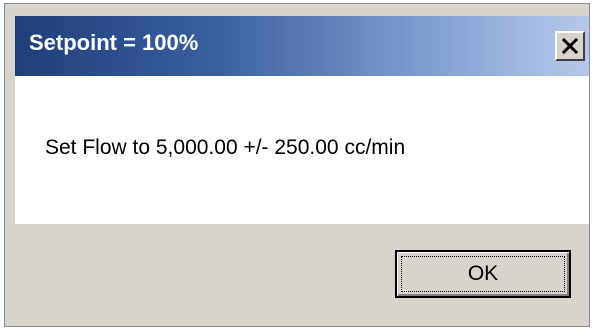 The height and width of the screenshot is (329, 592). I want to click on ok-button: OK, so click(483, 274).